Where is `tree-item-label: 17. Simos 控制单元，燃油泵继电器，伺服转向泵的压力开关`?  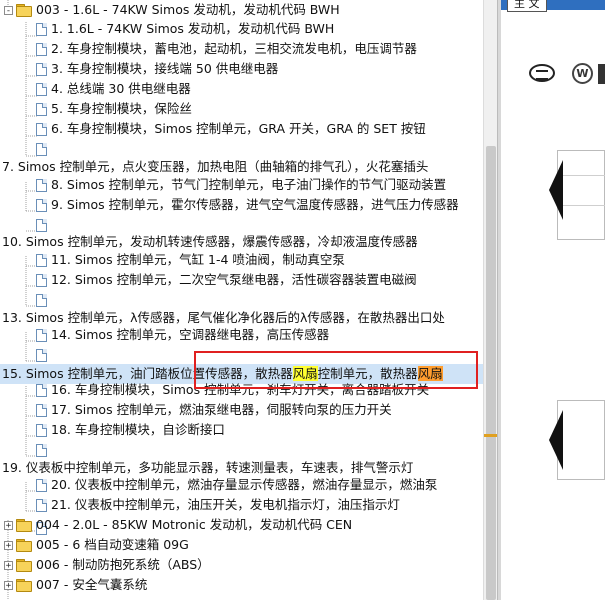 tree-item-label: 17. Simos 控制单元，燃油泵继电器，伺服转向泵的压力开关 is located at coordinates (221, 409).